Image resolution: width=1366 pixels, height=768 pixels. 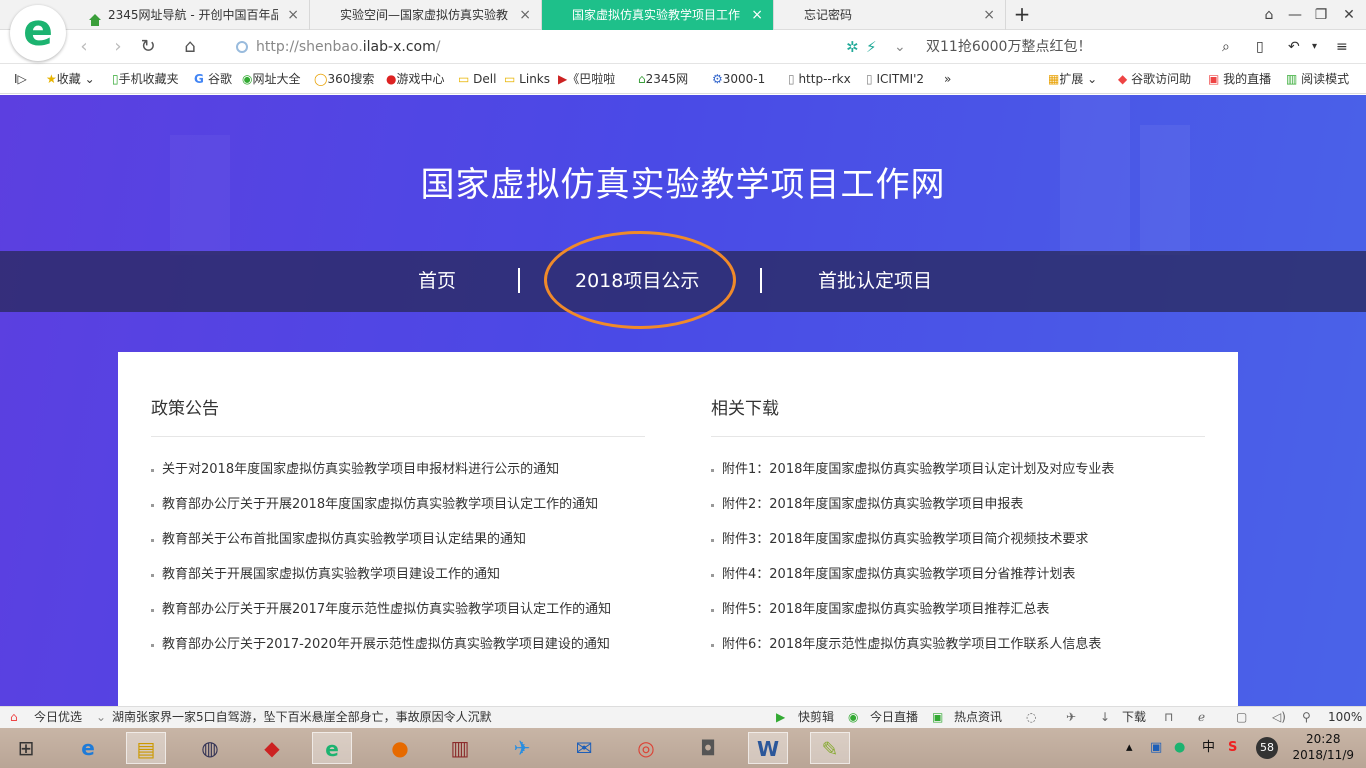 I want to click on live-link: 今日直播, so click(x=894, y=717).